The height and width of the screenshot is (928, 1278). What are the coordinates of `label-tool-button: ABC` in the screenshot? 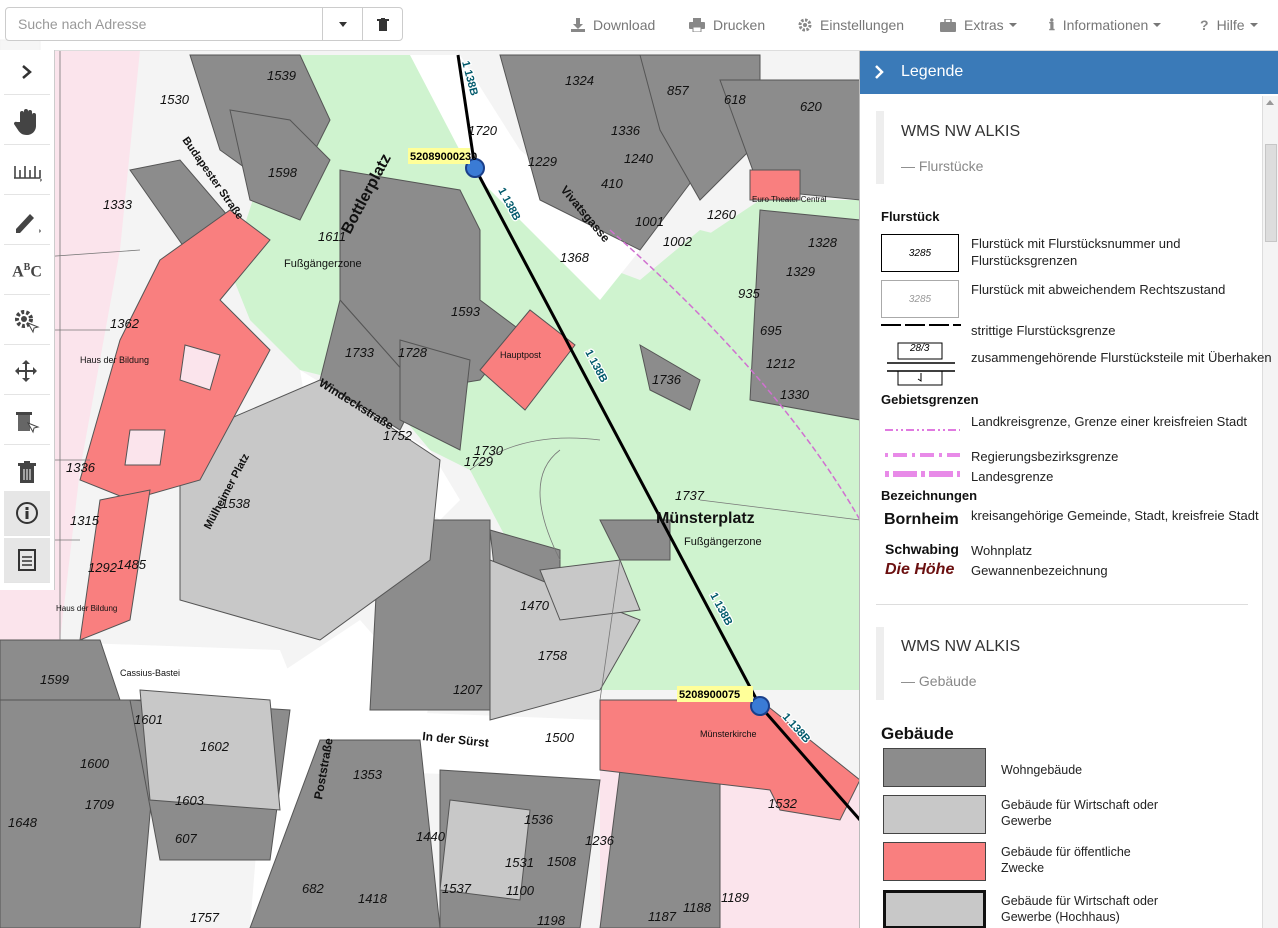 It's located at (27, 272).